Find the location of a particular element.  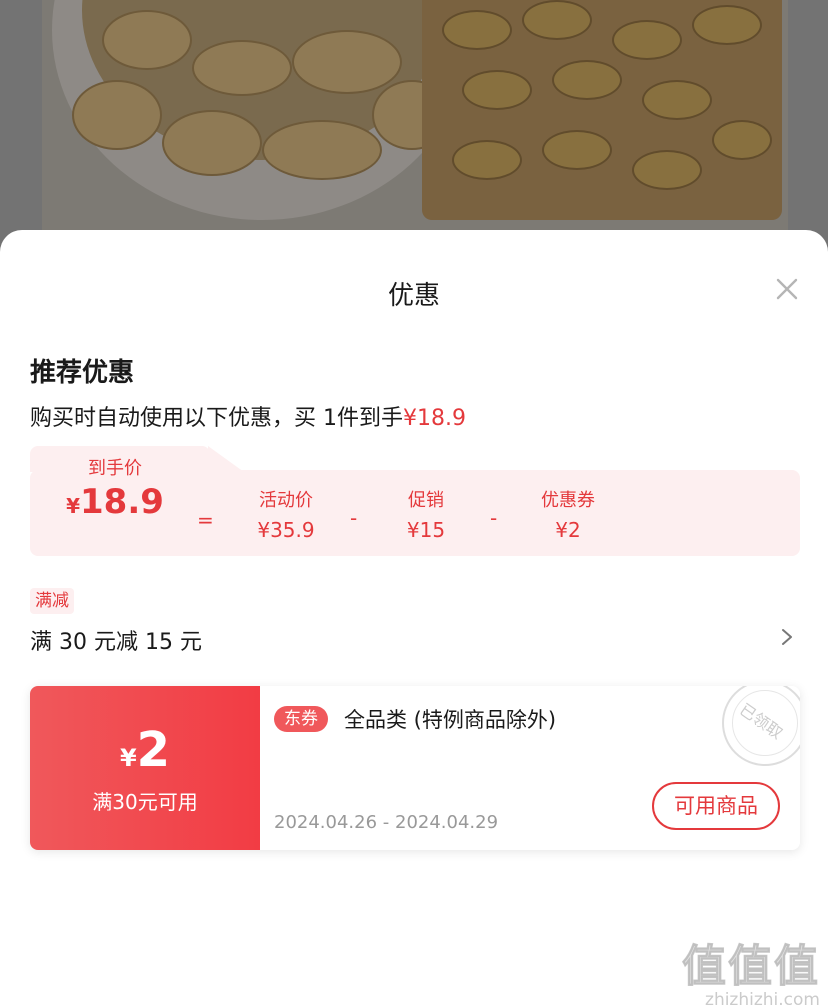

coupon-discount-value: ¥2 is located at coordinates (568, 530).